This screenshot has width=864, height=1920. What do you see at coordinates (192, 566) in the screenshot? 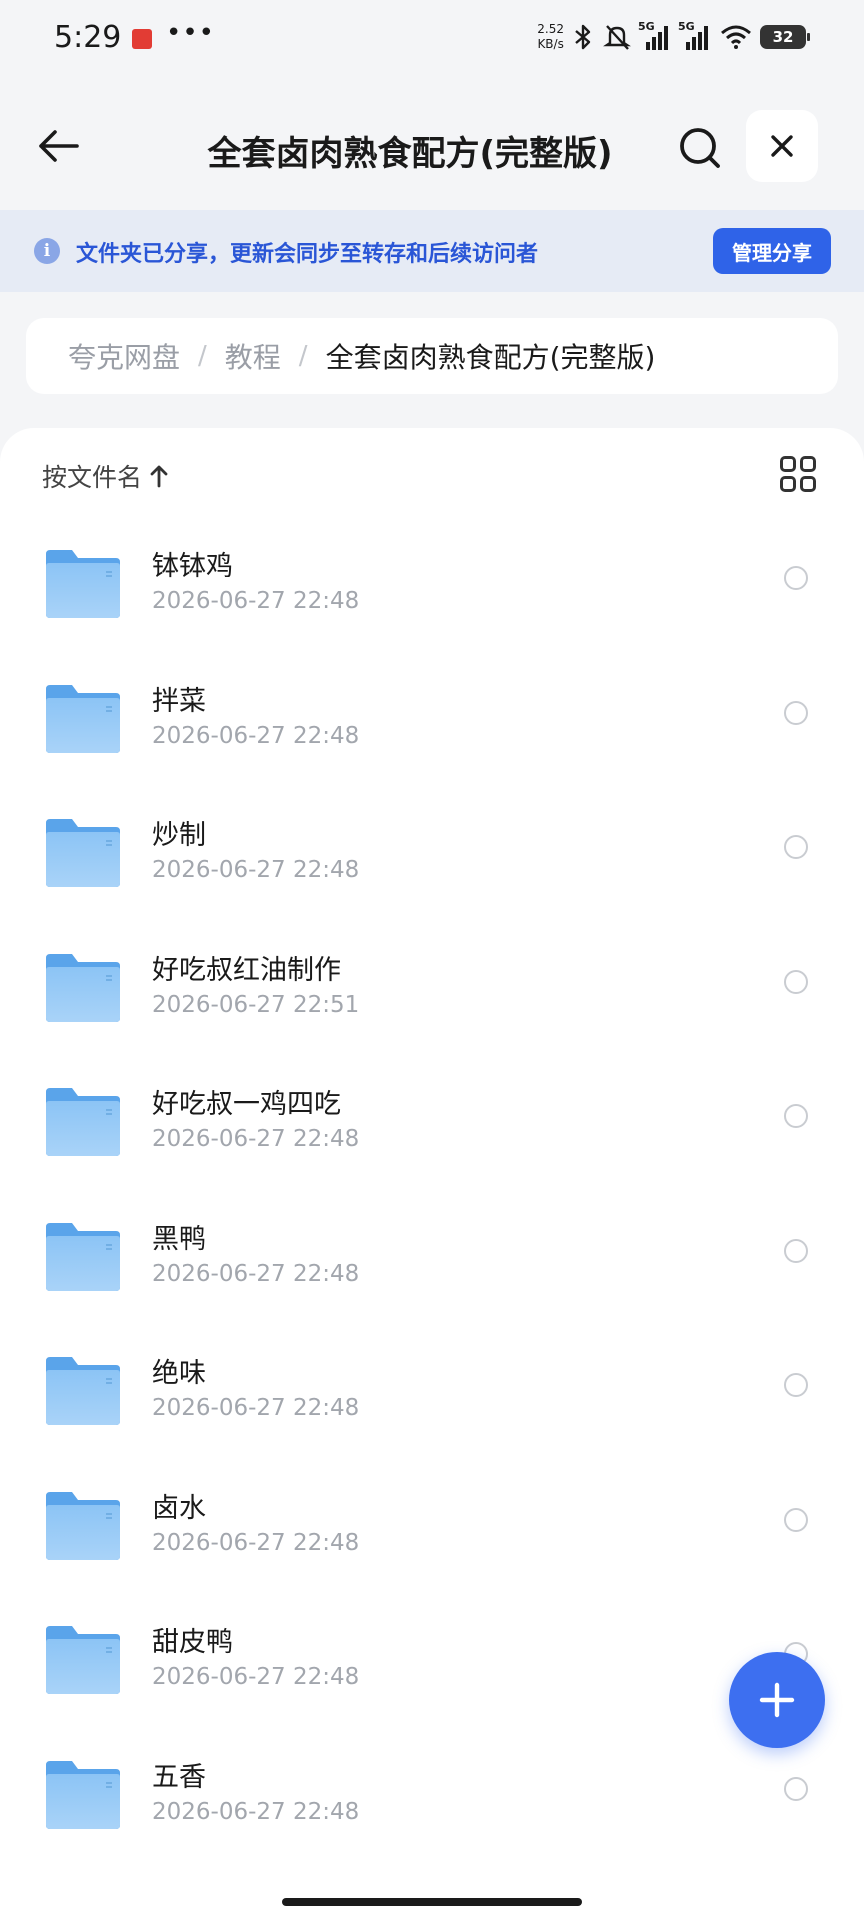
I see `file-name: 钵钵鸡` at bounding box center [192, 566].